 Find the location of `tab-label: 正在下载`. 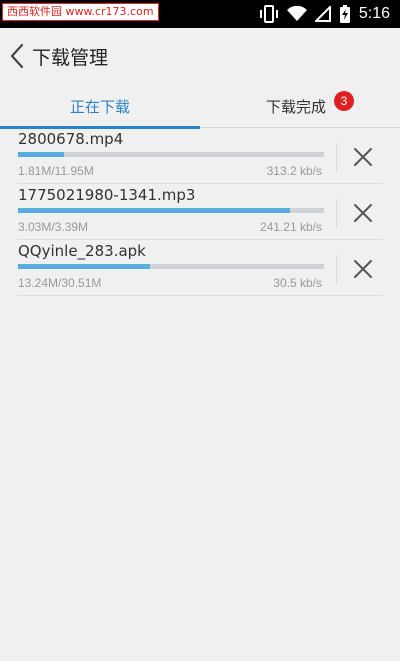

tab-label: 正在下载 is located at coordinates (99, 106).